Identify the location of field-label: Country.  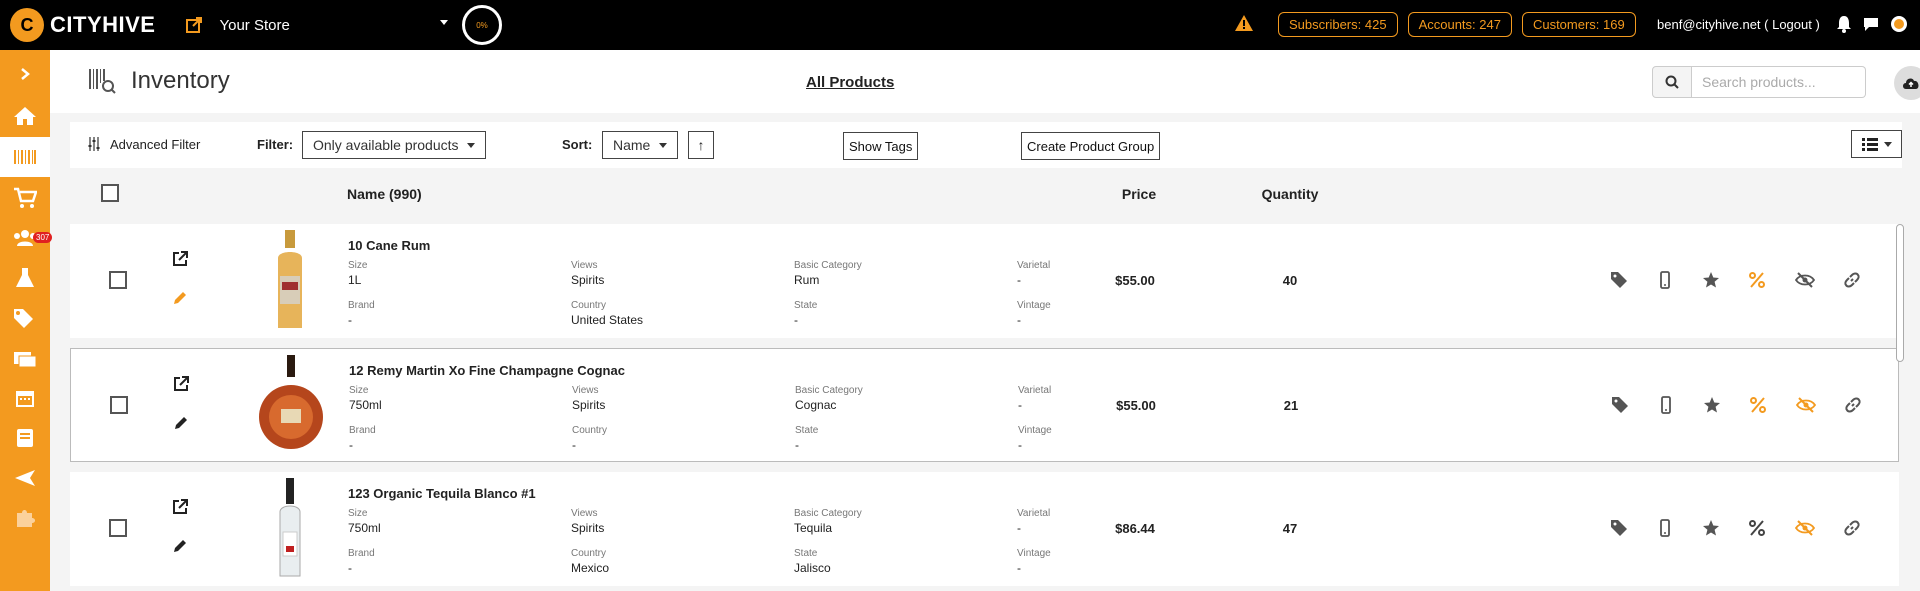
(589, 305).